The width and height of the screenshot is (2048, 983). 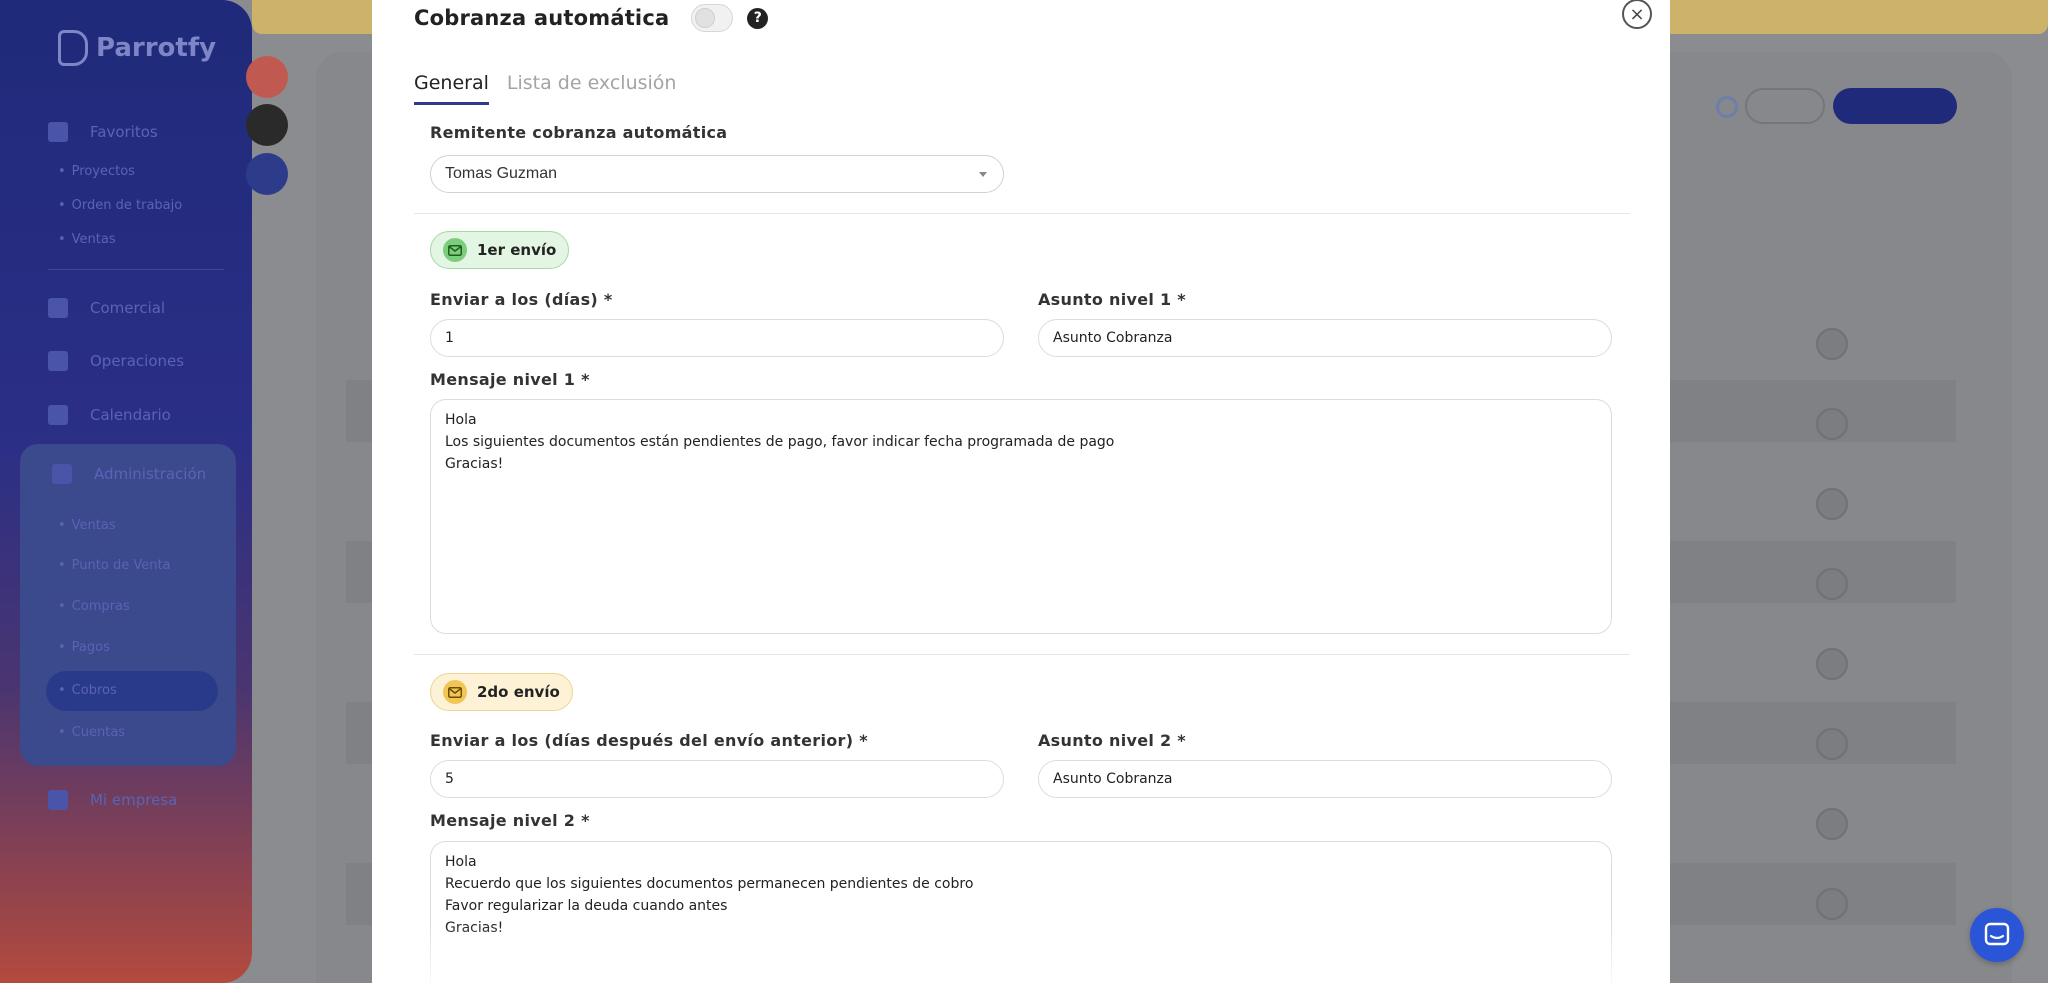 What do you see at coordinates (109, 415) in the screenshot?
I see `sidebar-item-calendario: Calendario` at bounding box center [109, 415].